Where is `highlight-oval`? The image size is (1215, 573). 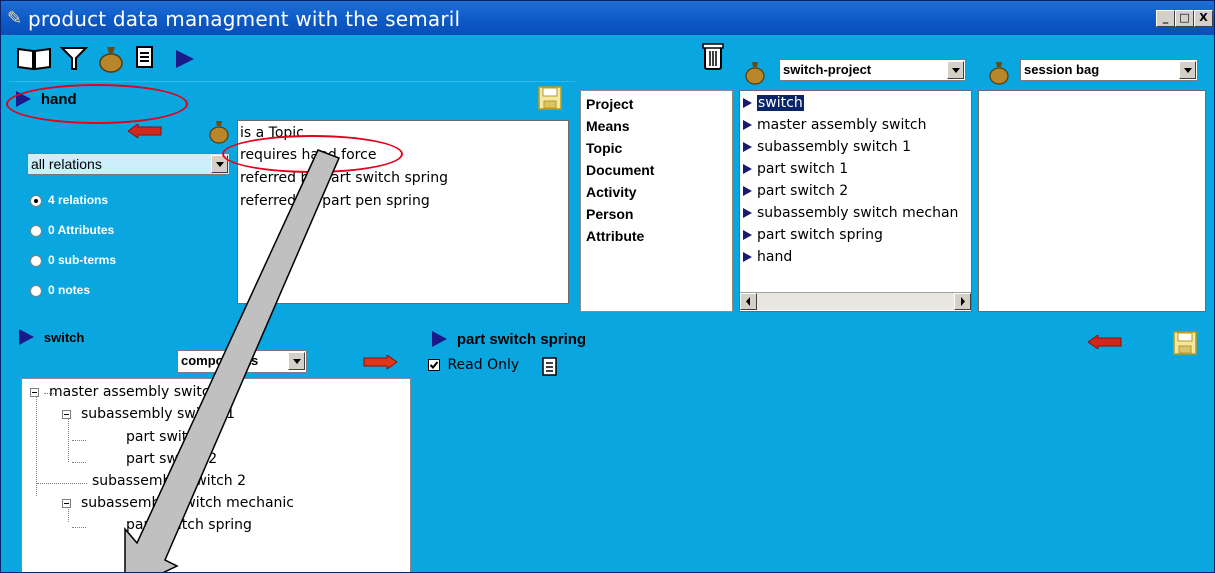
highlight-oval is located at coordinates (97, 104).